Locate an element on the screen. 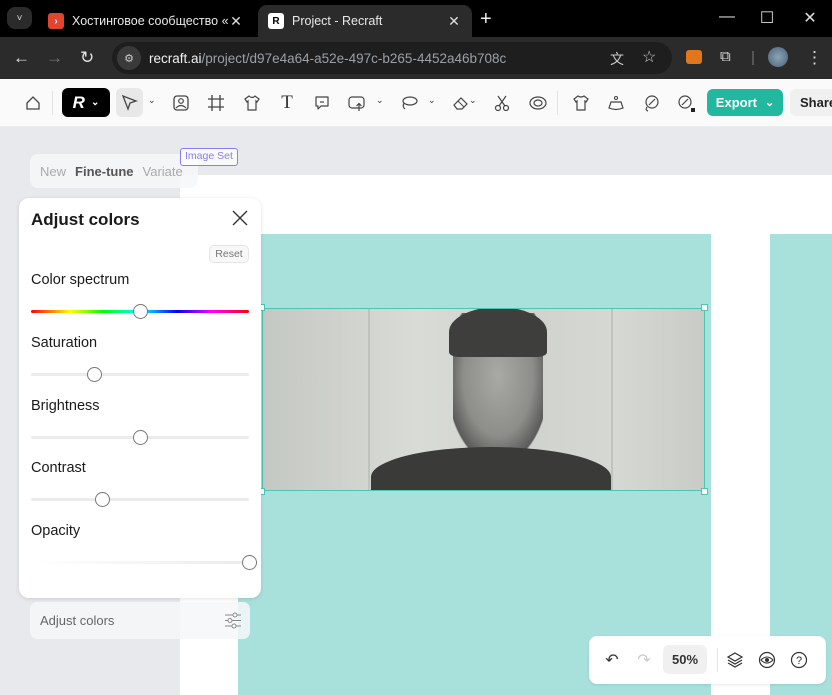 This screenshot has width=832, height=695. tab-new: New is located at coordinates (53, 171).